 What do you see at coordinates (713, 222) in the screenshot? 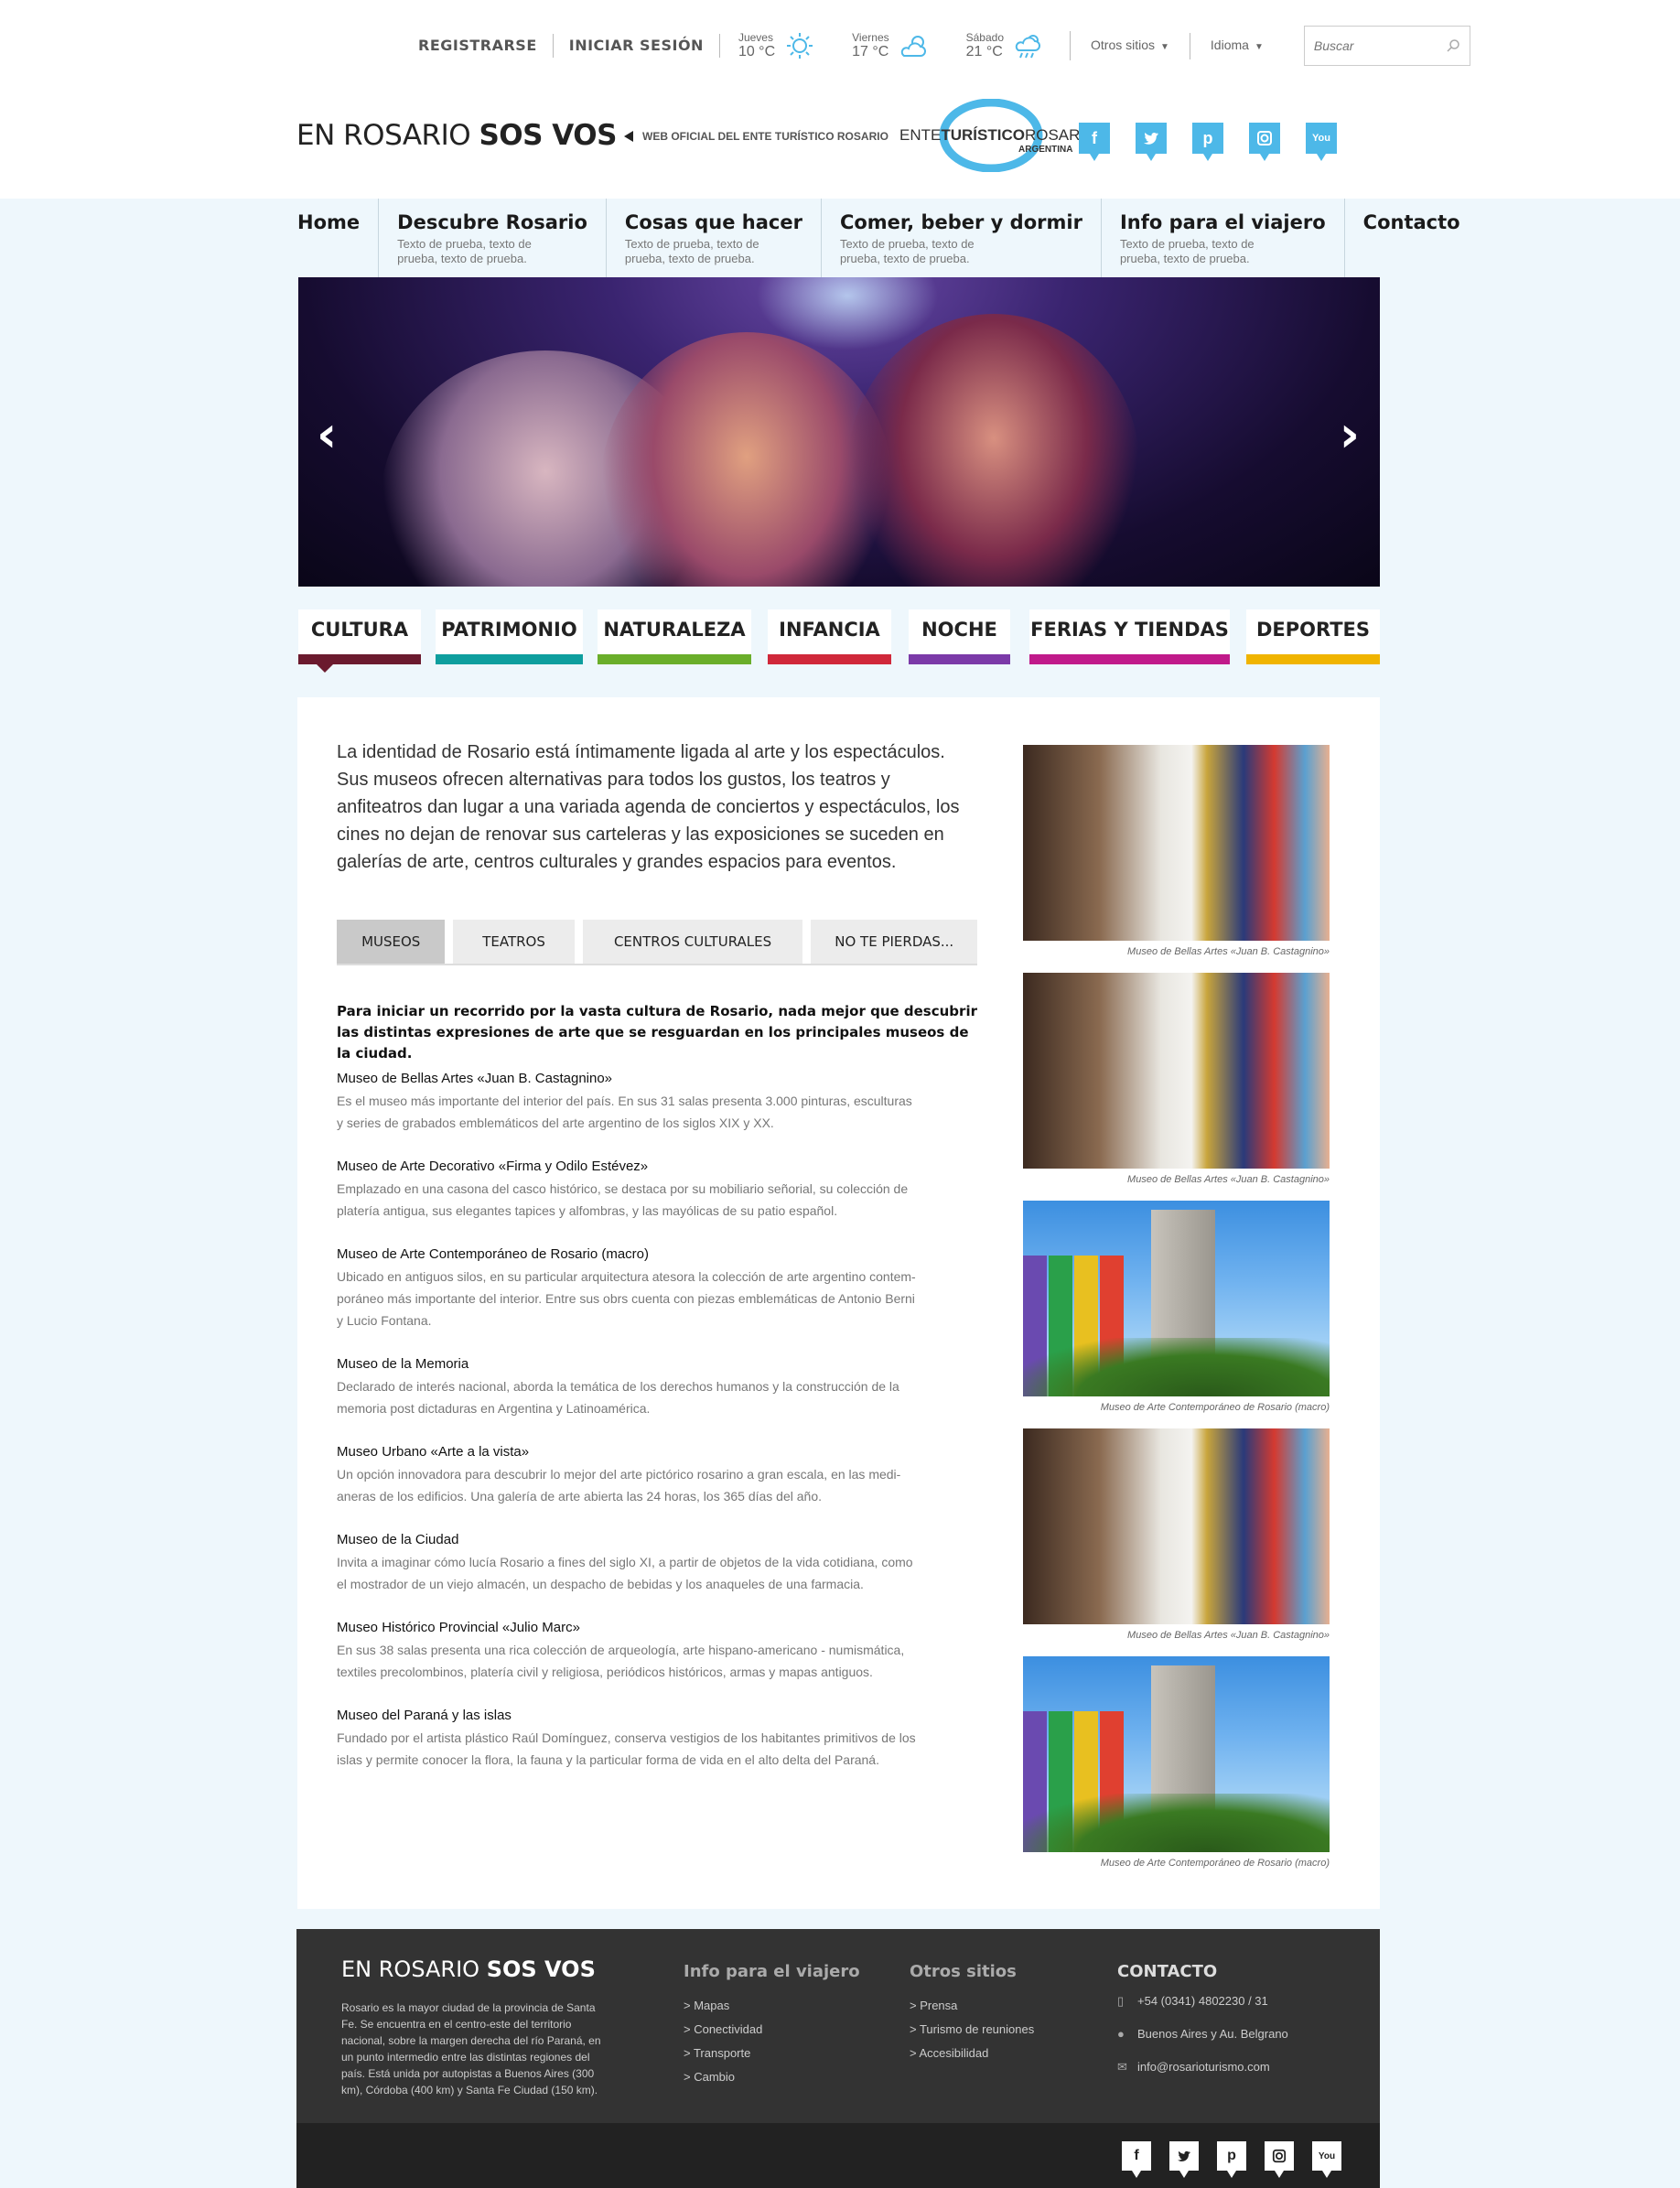
I see `nav-item-title: Cosas que hacer` at bounding box center [713, 222].